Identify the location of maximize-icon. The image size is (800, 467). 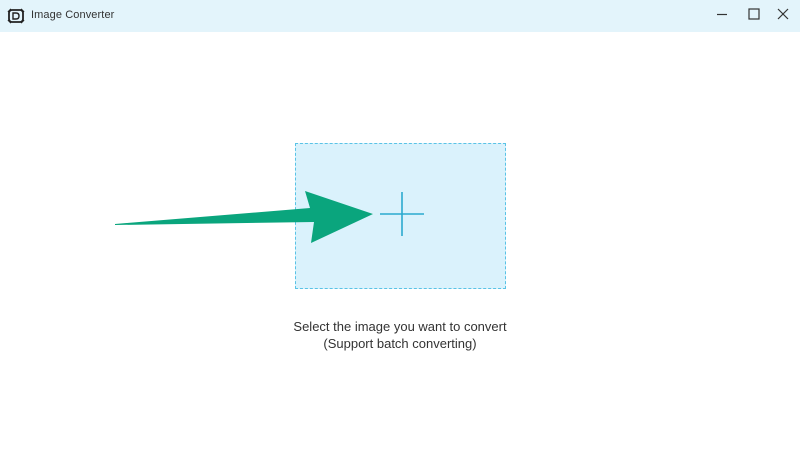
(754, 16).